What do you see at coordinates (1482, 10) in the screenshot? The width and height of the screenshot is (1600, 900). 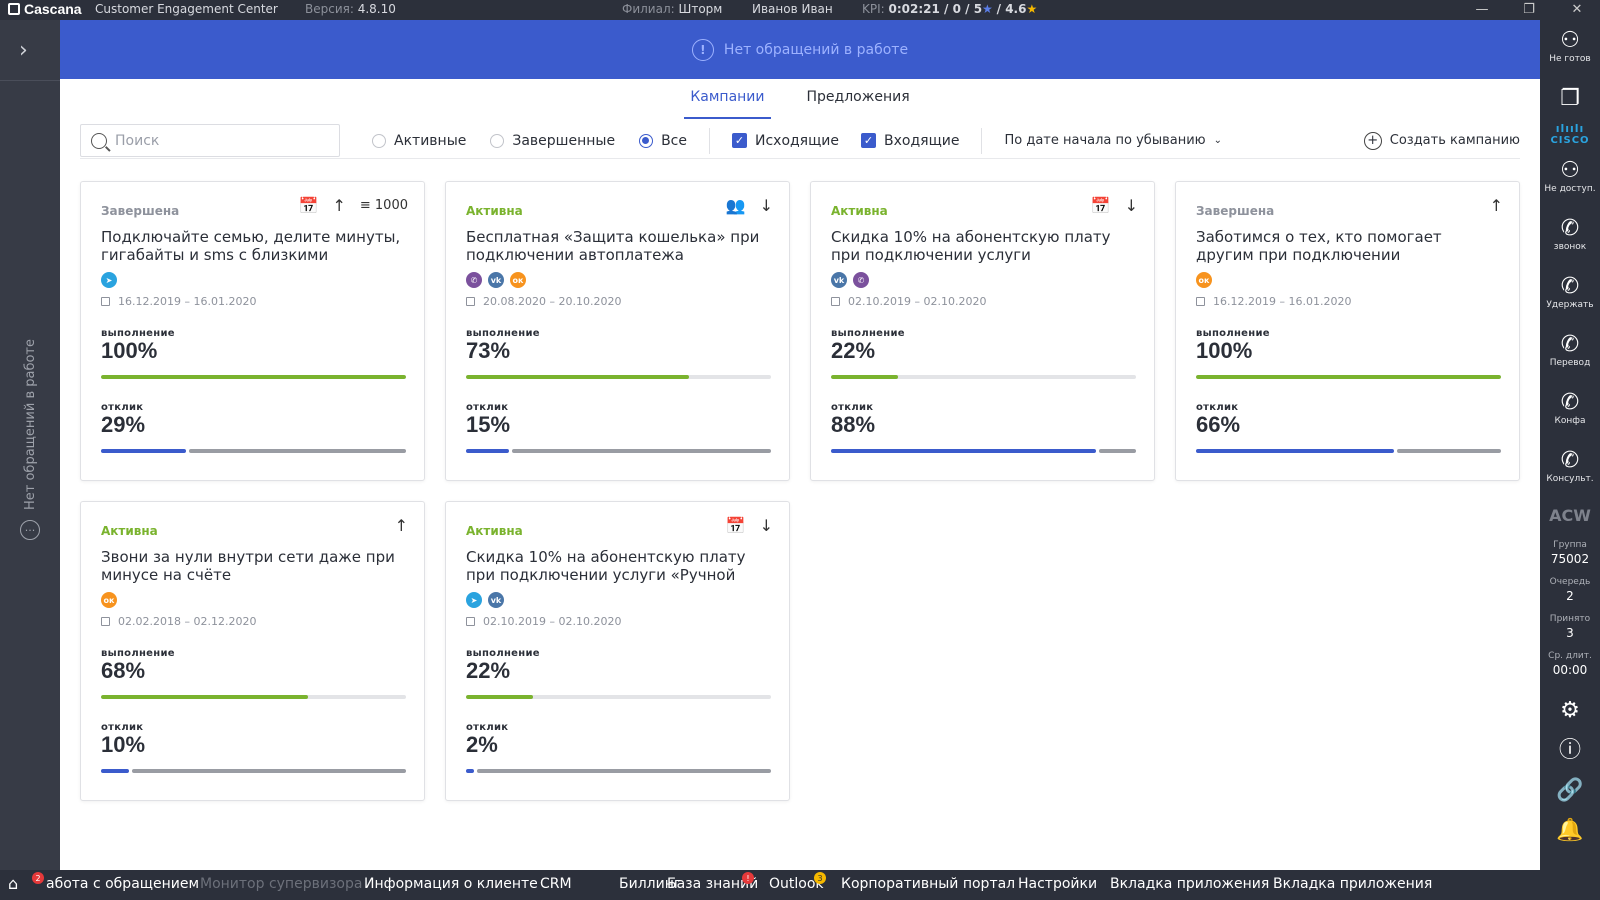 I see `minimize-button: —` at bounding box center [1482, 10].